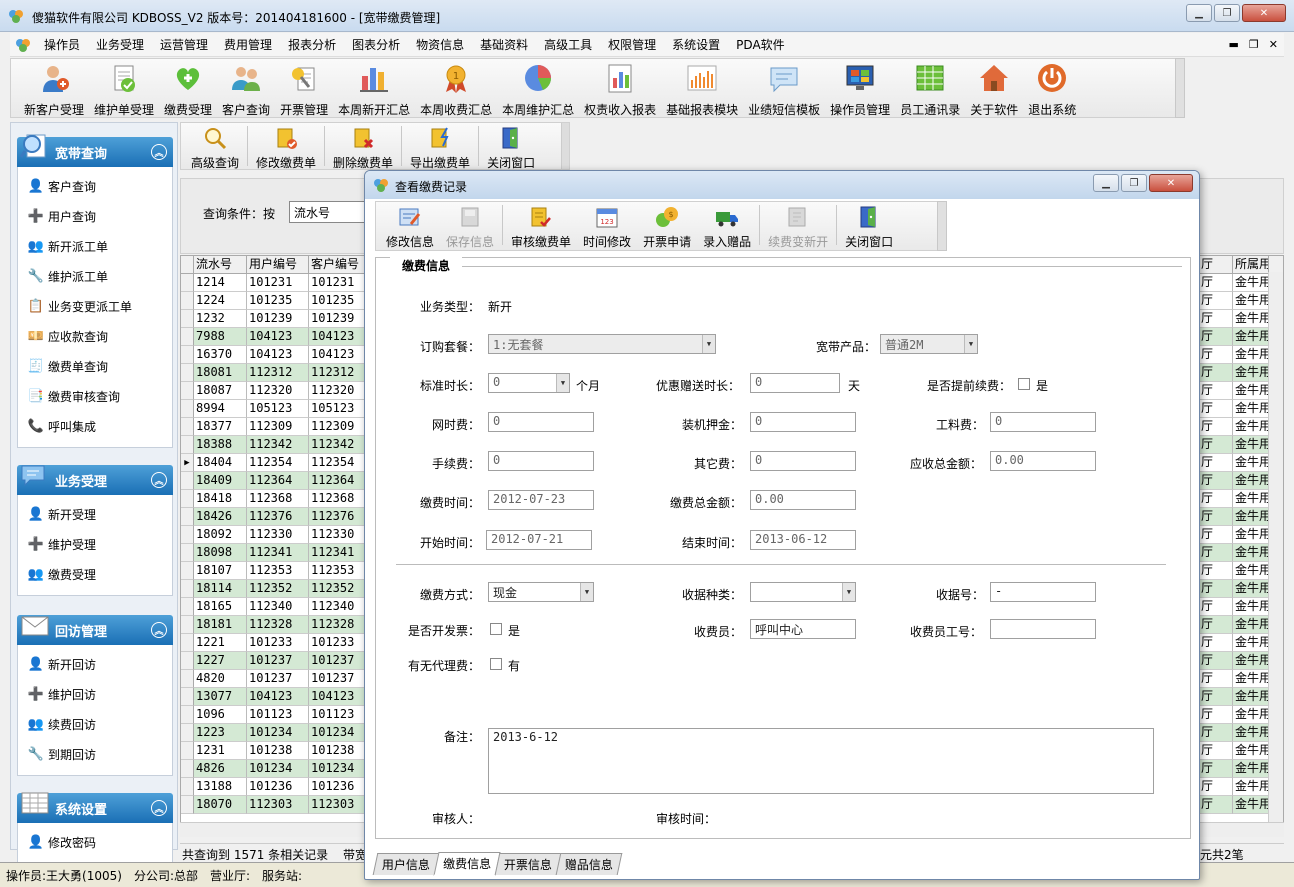  I want to click on toolbar-button-3: 客户查询, so click(246, 88).